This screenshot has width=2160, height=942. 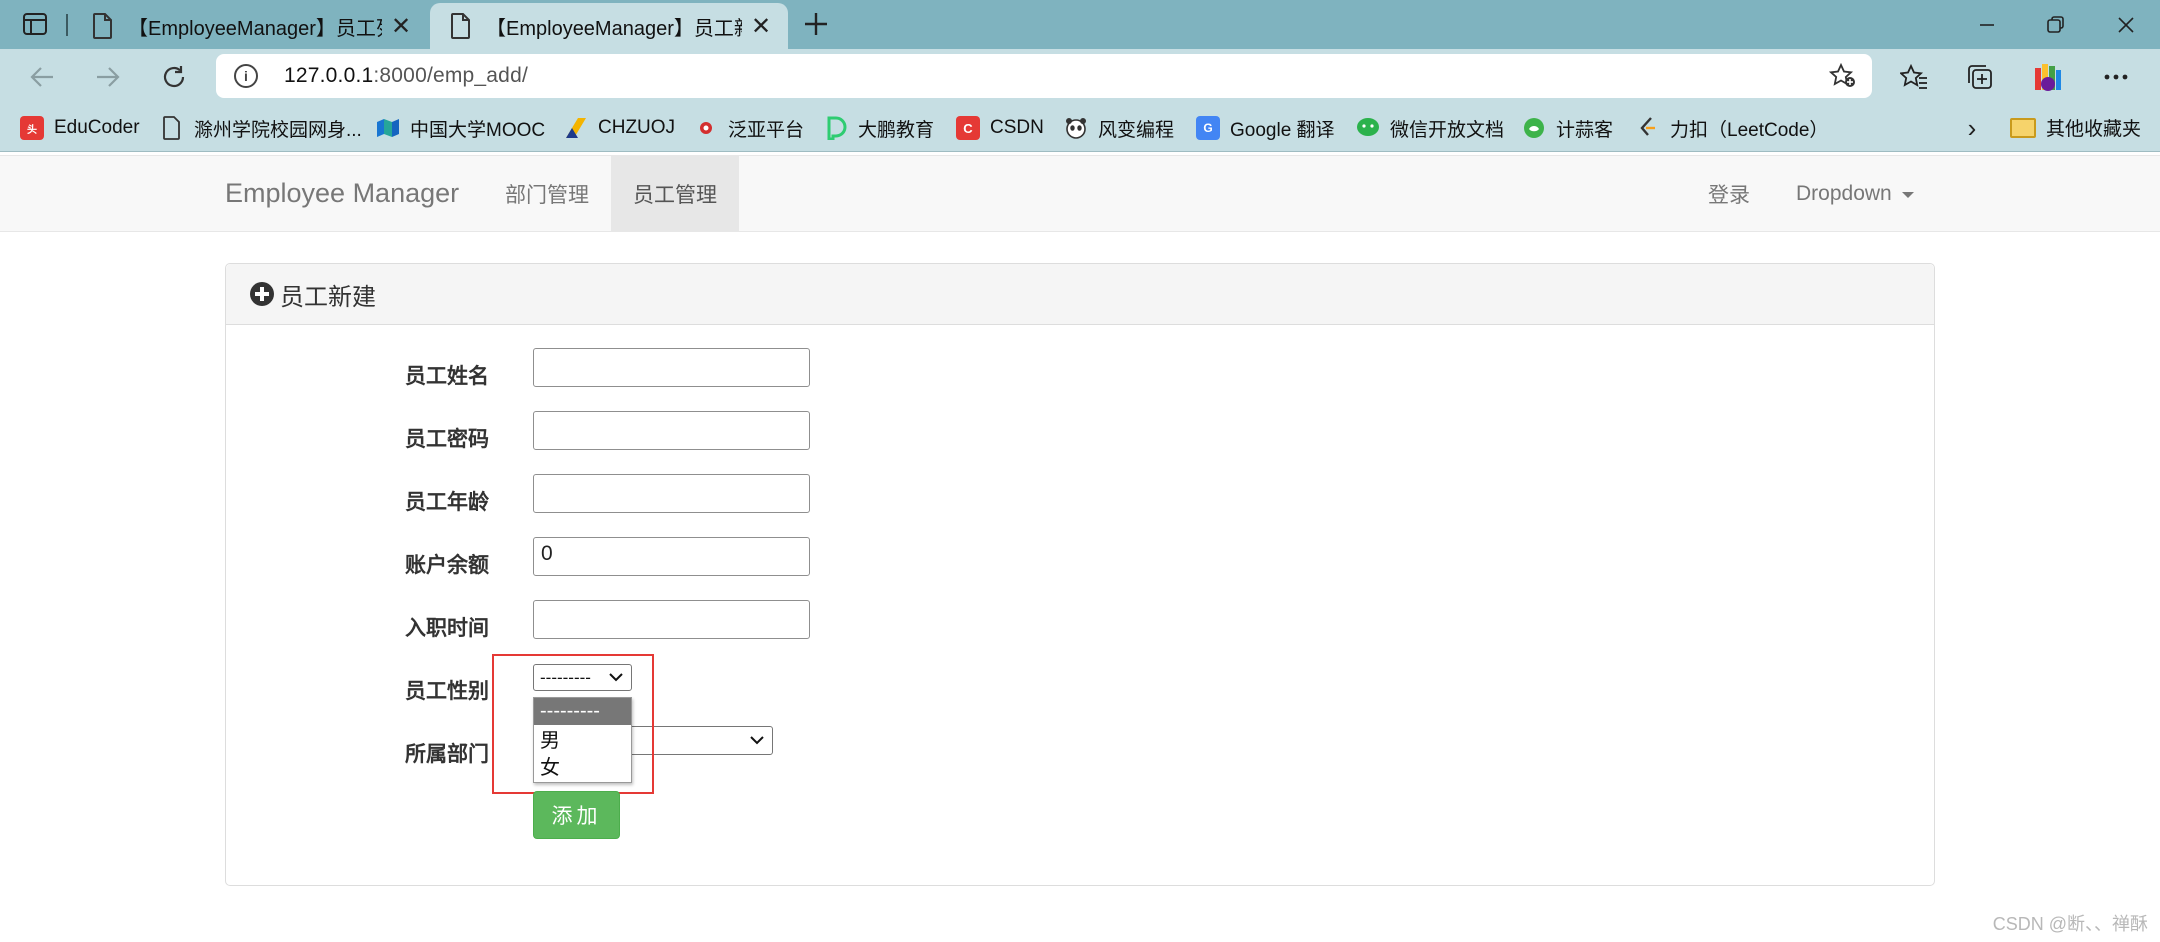 What do you see at coordinates (406, 75) in the screenshot?
I see `url-text: 127.0.0.1:8000/emp_add/` at bounding box center [406, 75].